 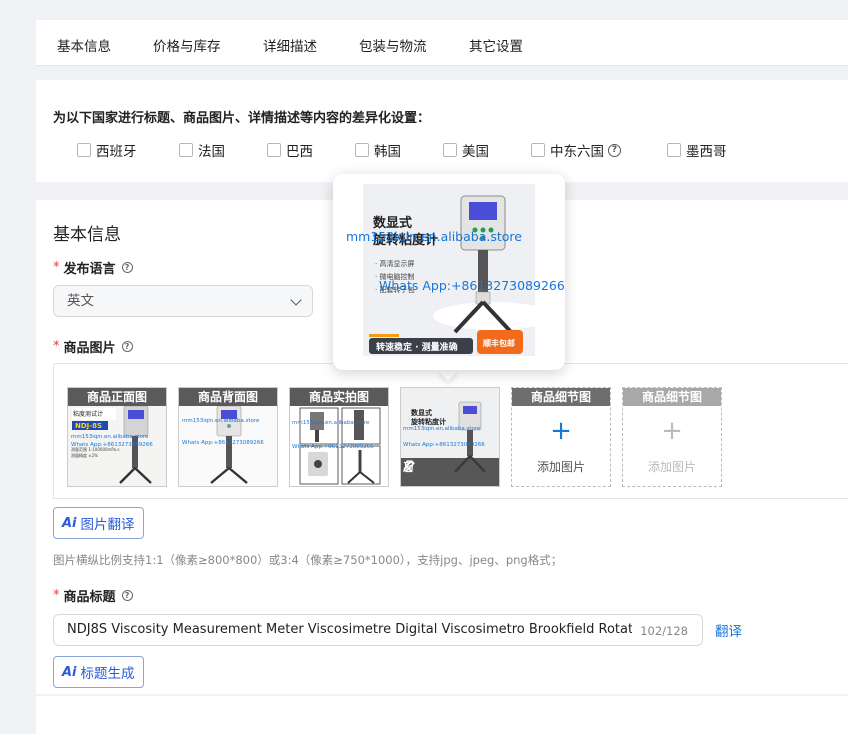 What do you see at coordinates (107, 674) in the screenshot?
I see `title-generate-label: 标题生成` at bounding box center [107, 674].